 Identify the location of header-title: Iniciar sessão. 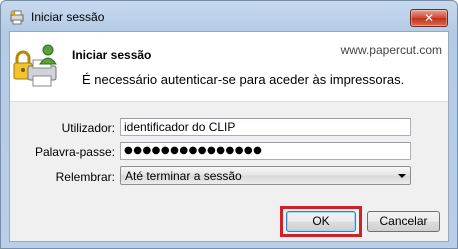
(112, 55).